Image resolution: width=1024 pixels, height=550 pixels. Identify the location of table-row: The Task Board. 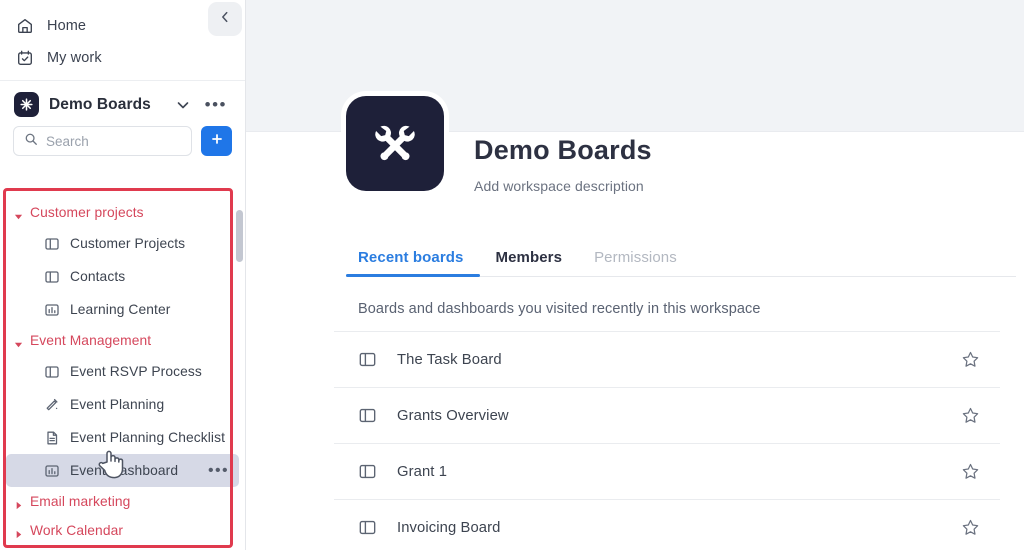
(667, 359).